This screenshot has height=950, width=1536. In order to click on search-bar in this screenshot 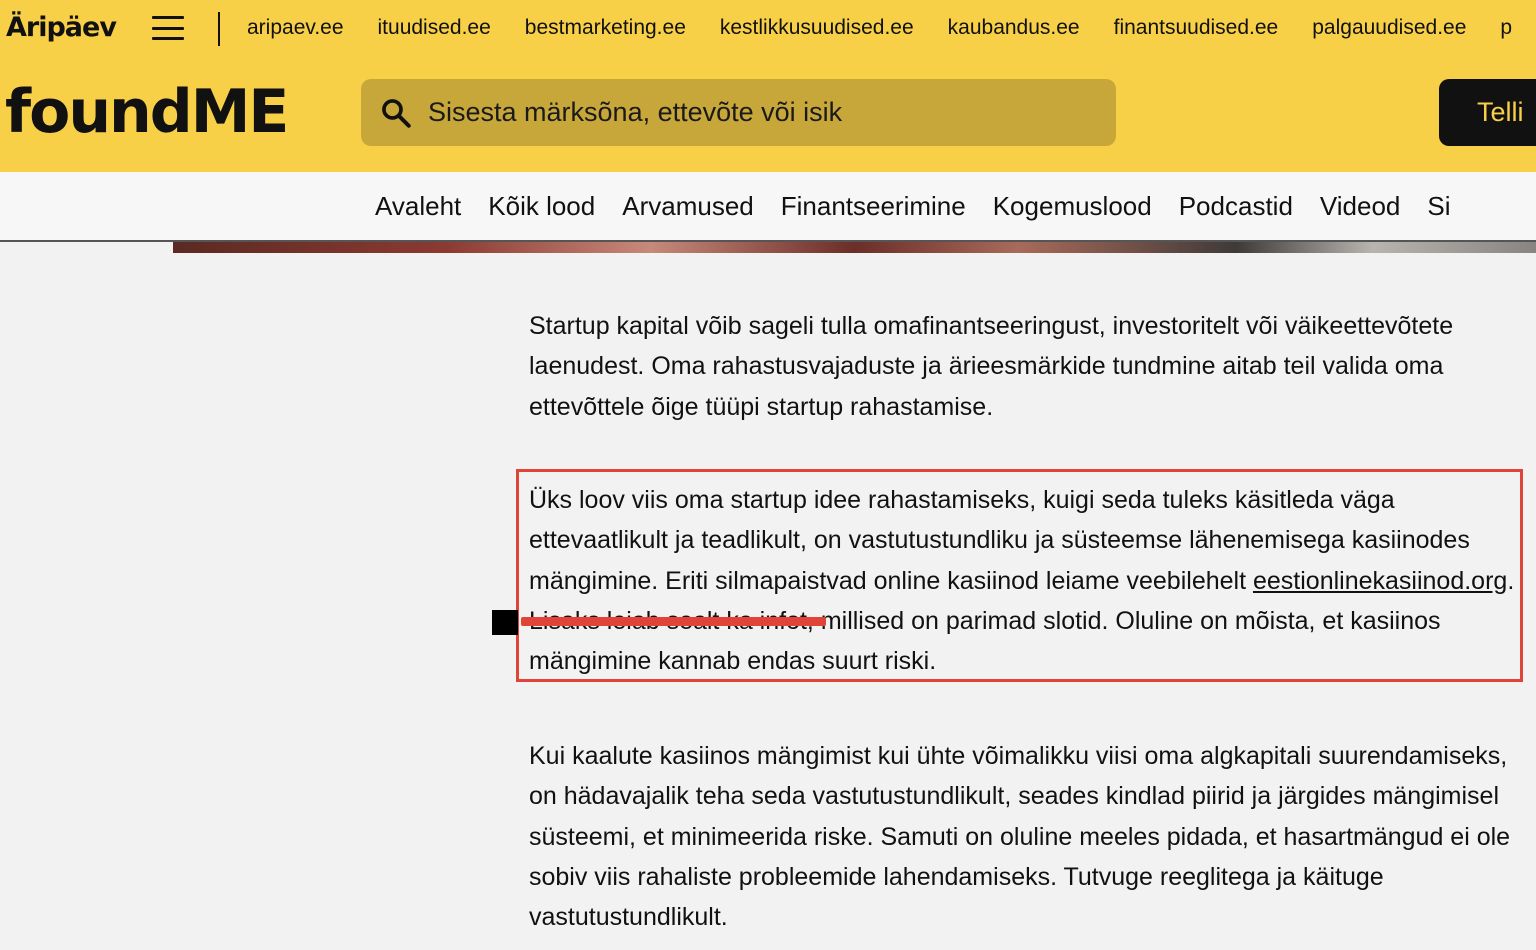, I will do `click(738, 112)`.